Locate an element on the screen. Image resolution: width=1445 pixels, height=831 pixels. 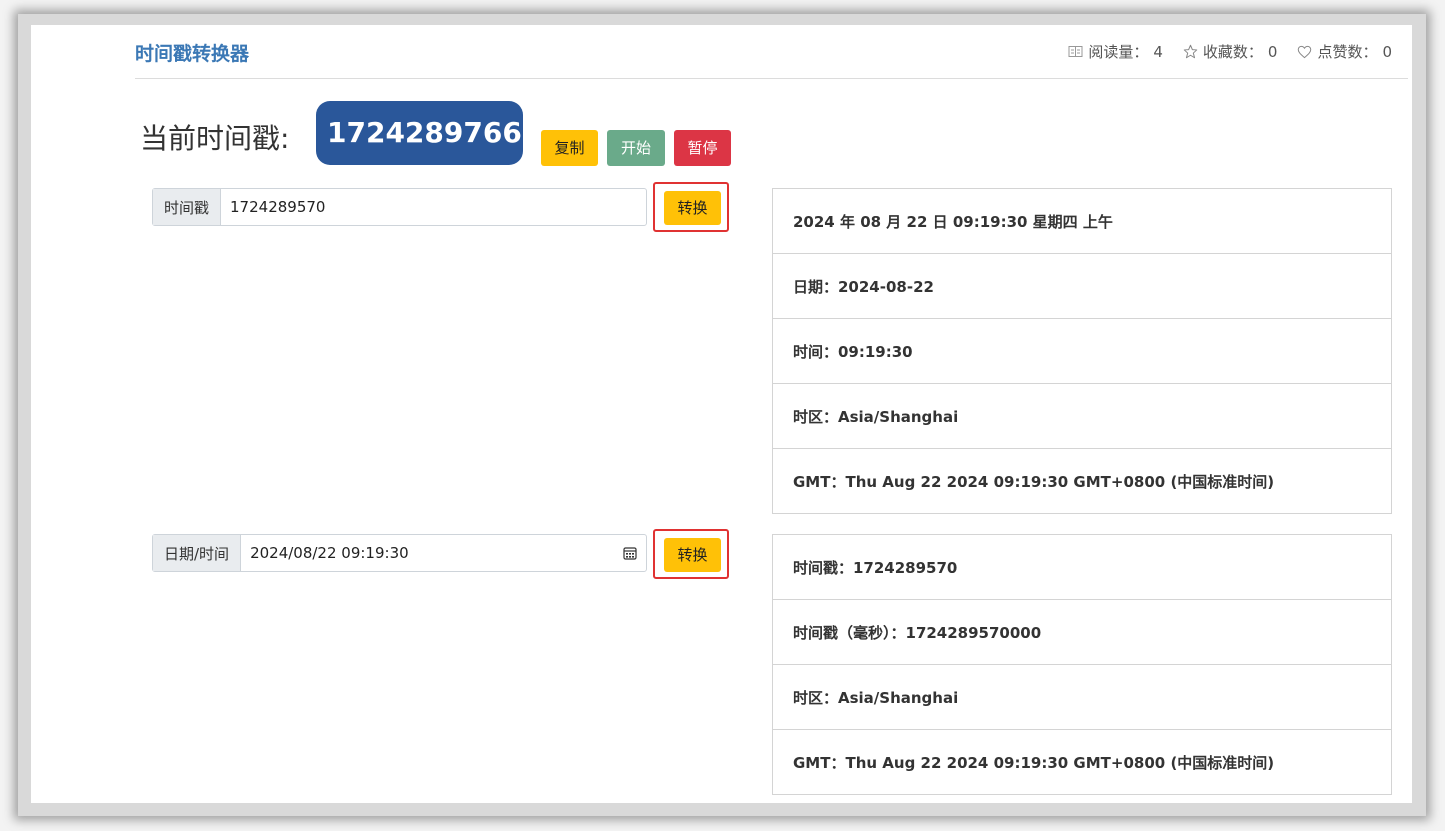
stat-views: 阅读量： 4 is located at coordinates (1115, 51).